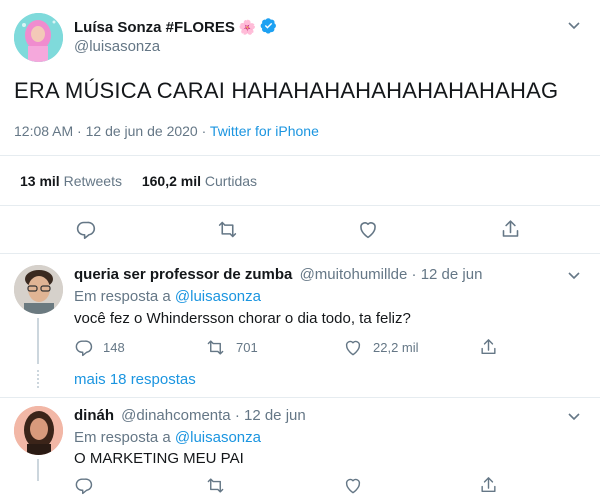 The height and width of the screenshot is (495, 600). What do you see at coordinates (38, 379) in the screenshot?
I see `thread-dots` at bounding box center [38, 379].